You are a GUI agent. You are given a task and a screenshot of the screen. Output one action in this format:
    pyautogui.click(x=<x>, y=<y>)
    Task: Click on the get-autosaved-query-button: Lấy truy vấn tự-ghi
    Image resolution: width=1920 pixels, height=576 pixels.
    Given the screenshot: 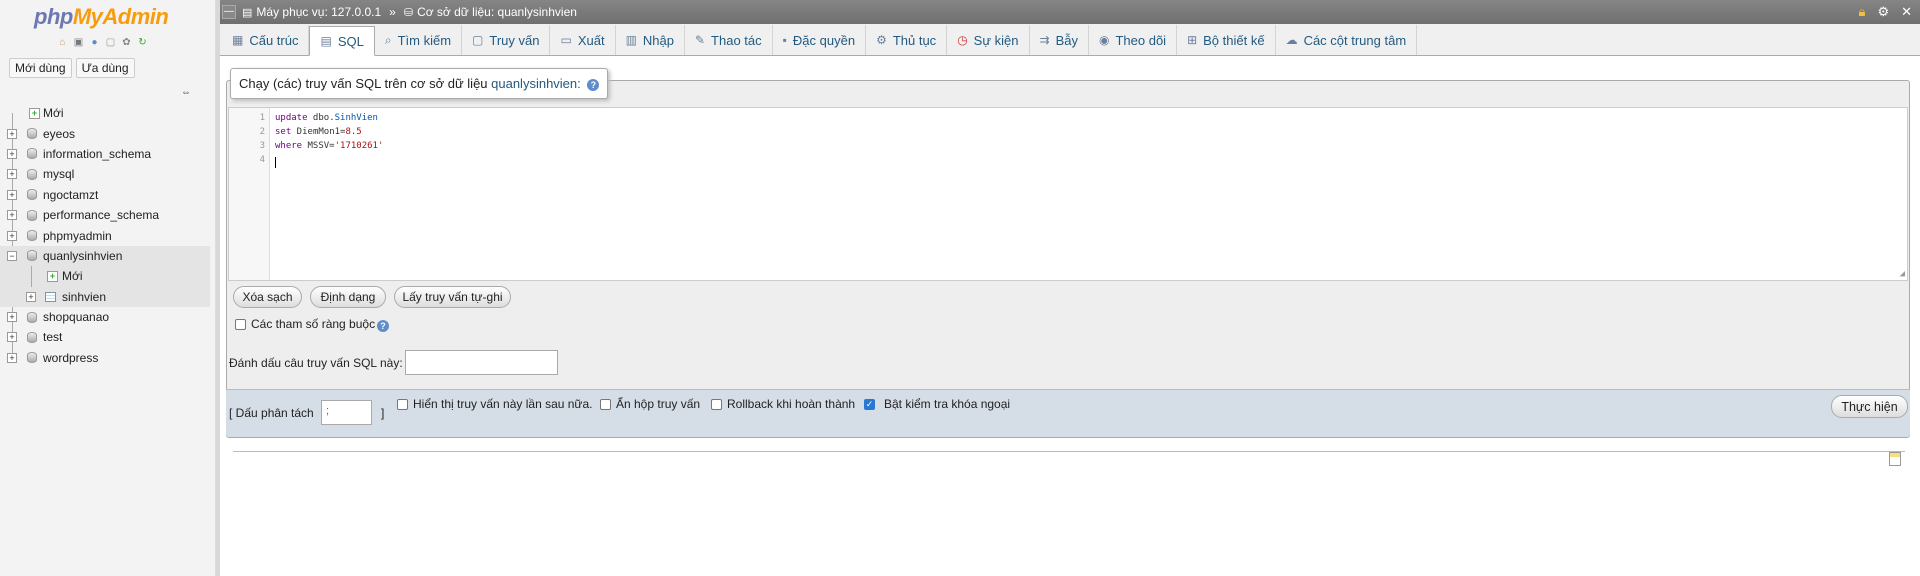 What is the action you would take?
    pyautogui.click(x=452, y=297)
    